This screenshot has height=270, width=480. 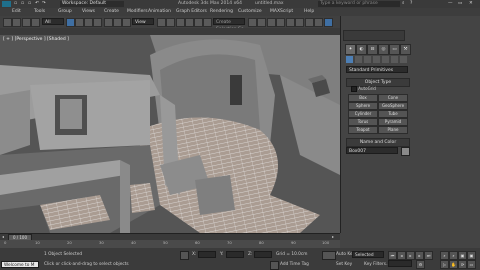 What do you see at coordinates (37, 4) in the screenshot?
I see `undo-icon: ↶` at bounding box center [37, 4].